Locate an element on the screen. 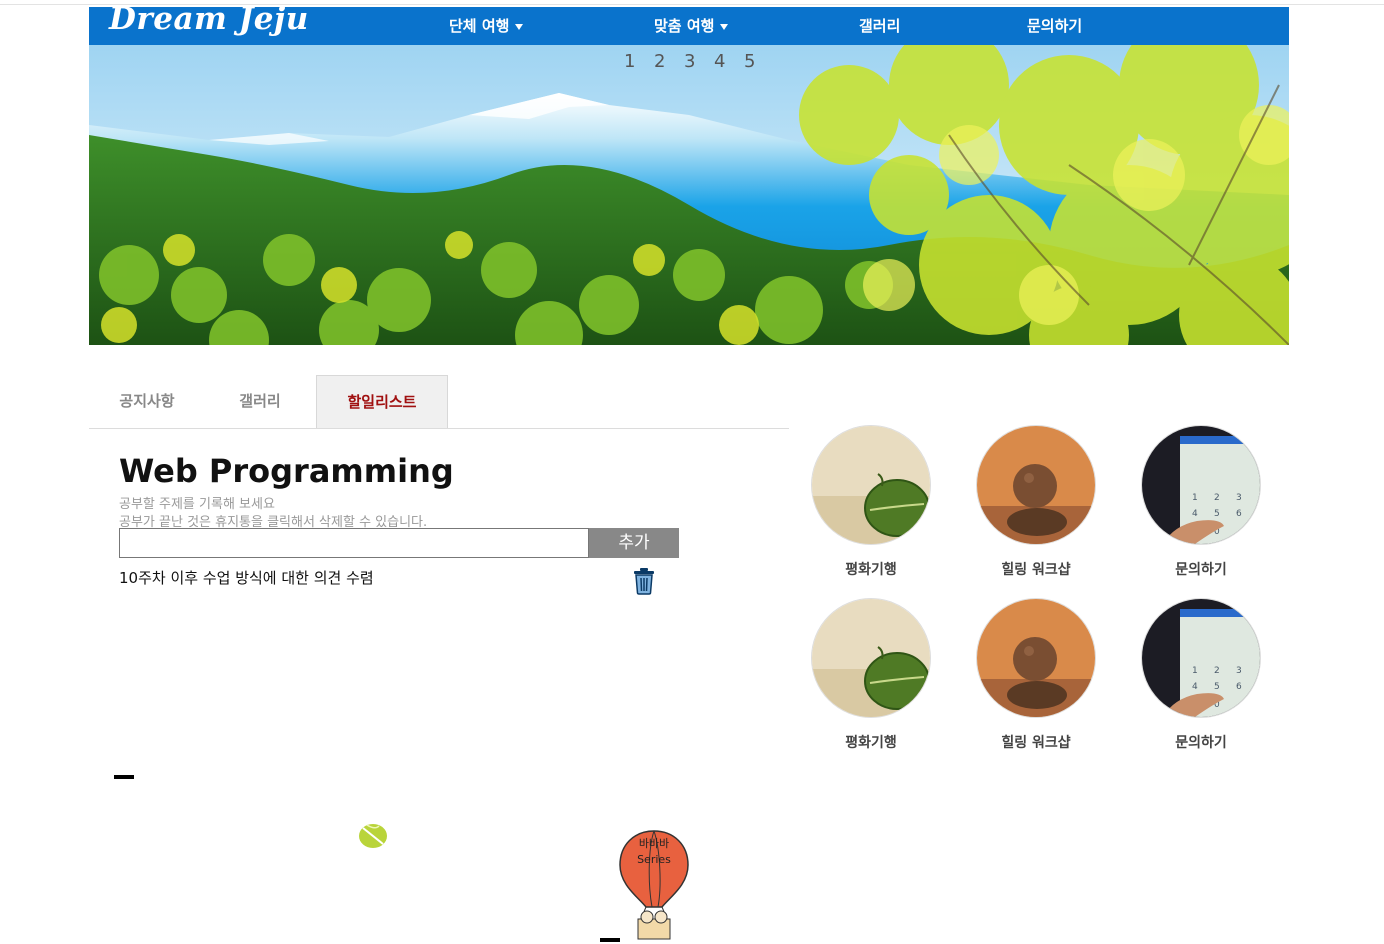  nav-item-label: 단체 여행 is located at coordinates (479, 26).